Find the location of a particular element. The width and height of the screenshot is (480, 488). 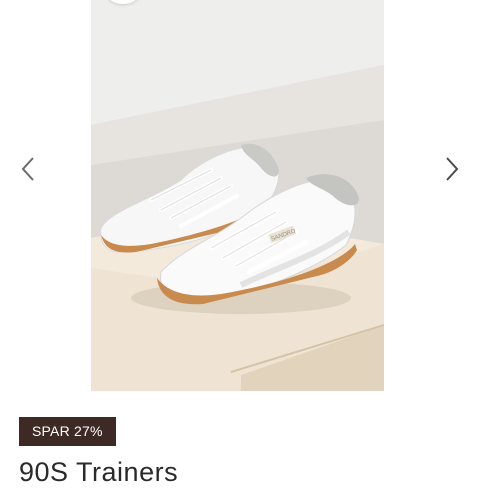

chevron-left-icon is located at coordinates (27, 169).